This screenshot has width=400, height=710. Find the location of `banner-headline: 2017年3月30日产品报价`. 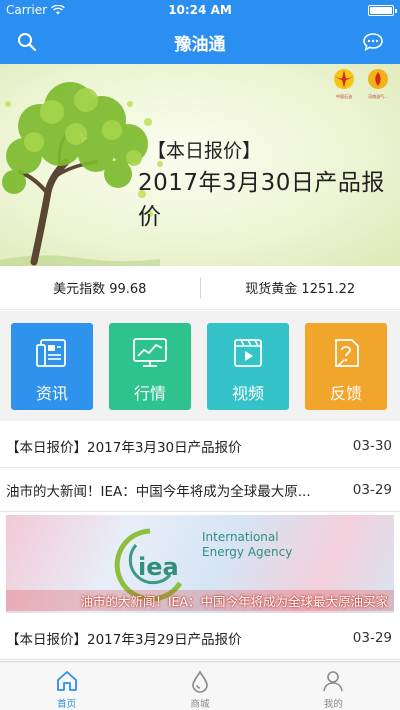

banner-headline: 2017年3月30日产品报价 is located at coordinates (261, 200).